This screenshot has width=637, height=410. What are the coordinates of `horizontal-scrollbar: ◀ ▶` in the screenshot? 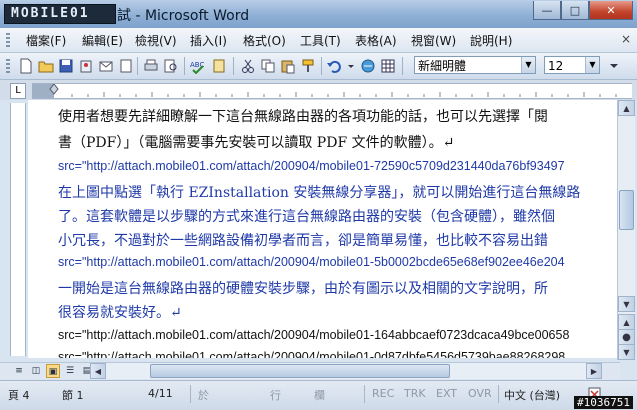 It's located at (346, 371).